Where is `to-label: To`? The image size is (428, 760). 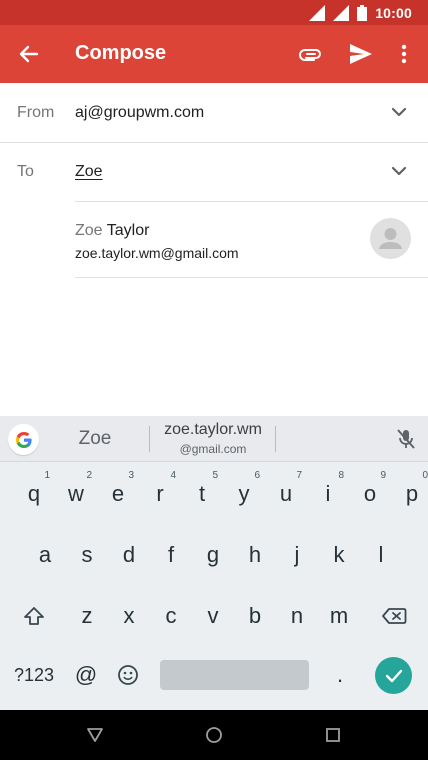
to-label: To is located at coordinates (25, 171).